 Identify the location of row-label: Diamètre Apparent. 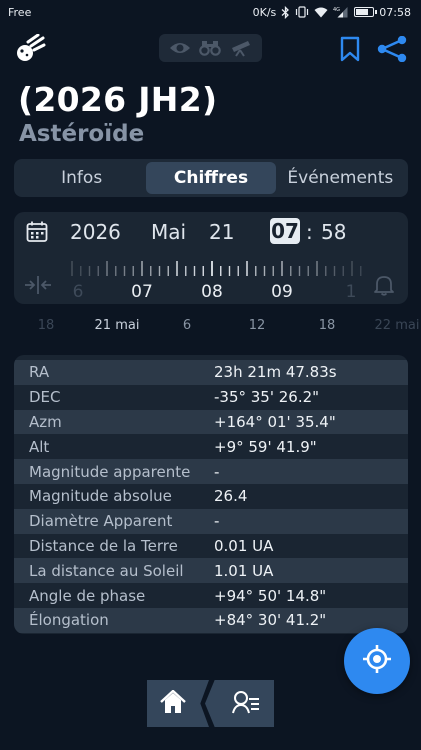
(101, 521).